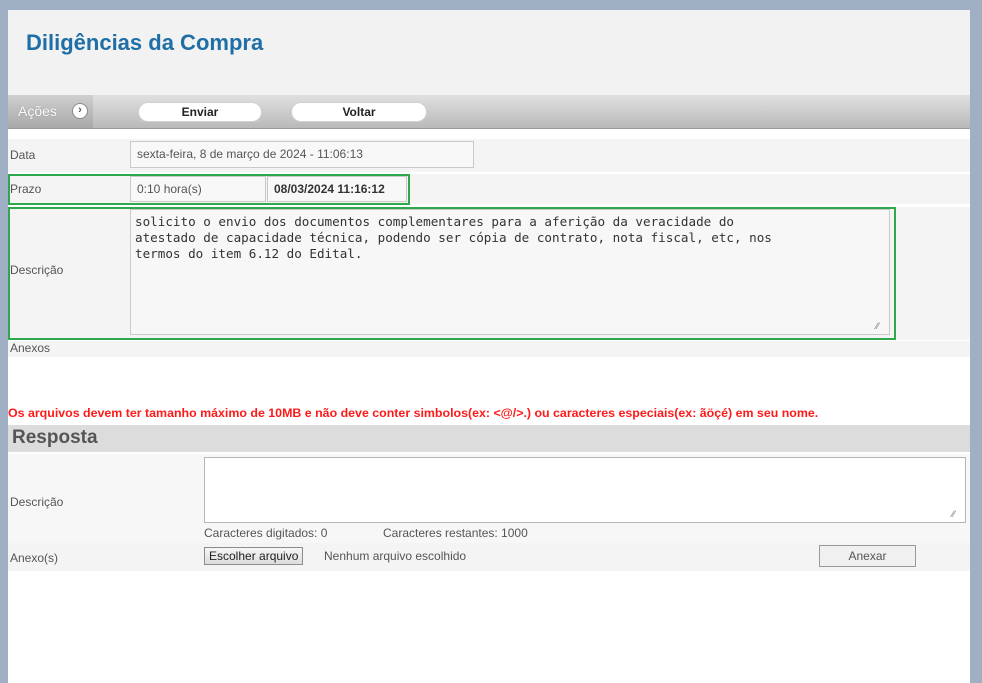  I want to click on resposta-title: Resposta, so click(55, 437).